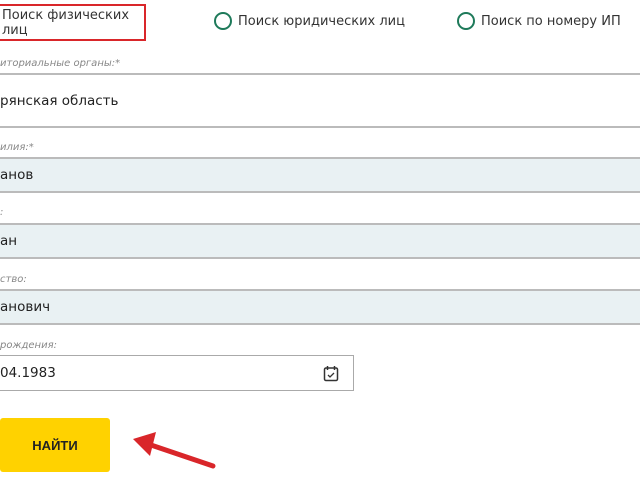 The height and width of the screenshot is (480, 640). I want to click on red-arrow-annotation, so click(174, 450).